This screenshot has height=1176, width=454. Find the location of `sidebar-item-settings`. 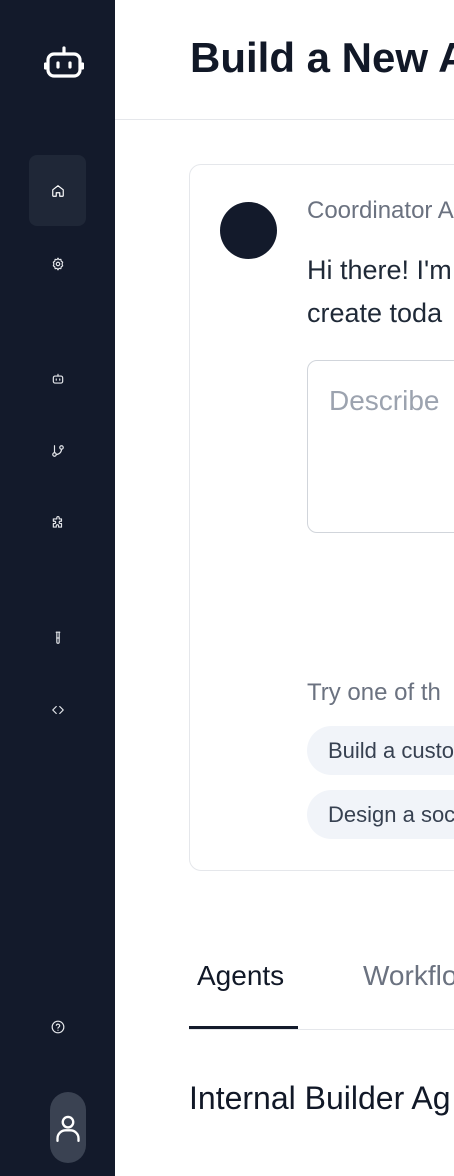

sidebar-item-settings is located at coordinates (57, 263).